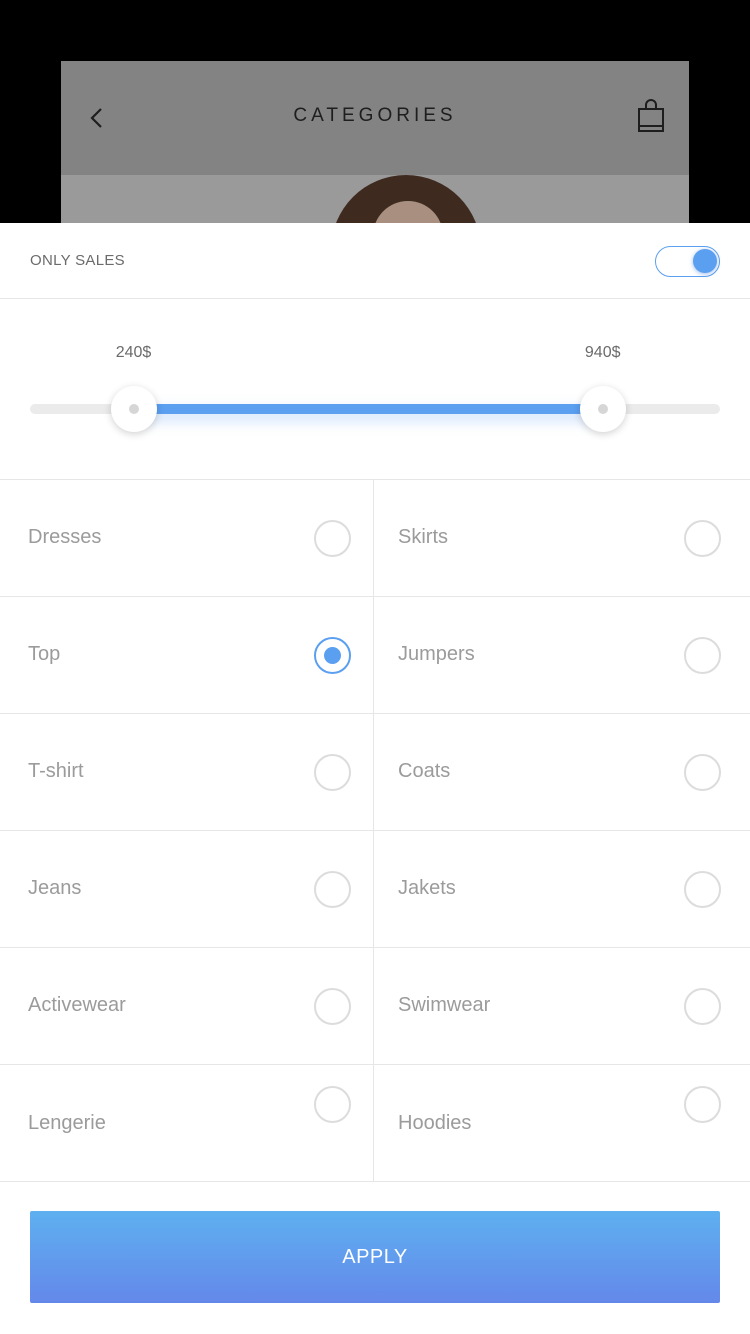 The height and width of the screenshot is (1334, 750). I want to click on apply-button: APPLY, so click(375, 1257).